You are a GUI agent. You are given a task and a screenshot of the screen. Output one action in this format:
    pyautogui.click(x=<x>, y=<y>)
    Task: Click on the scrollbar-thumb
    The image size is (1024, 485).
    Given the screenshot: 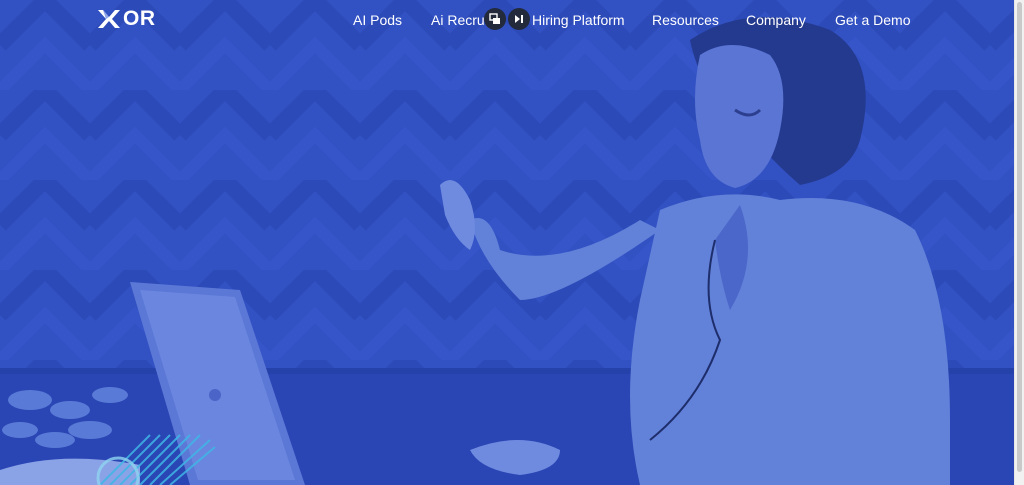 What is the action you would take?
    pyautogui.click(x=1019, y=237)
    